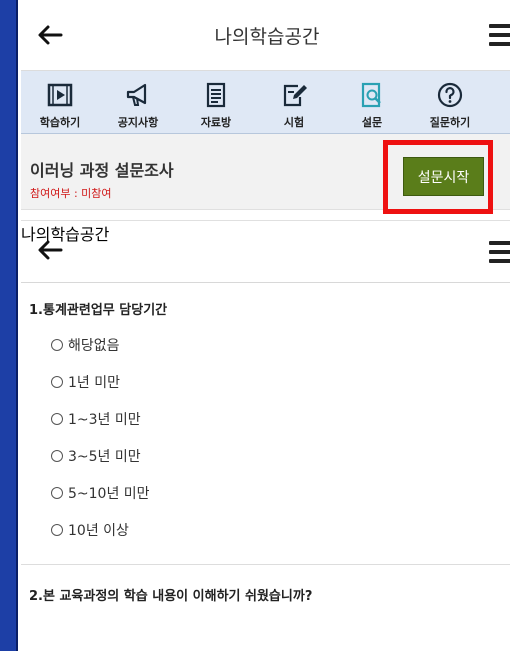 The width and height of the screenshot is (510, 651). I want to click on option-label: 1년 미만, so click(94, 383).